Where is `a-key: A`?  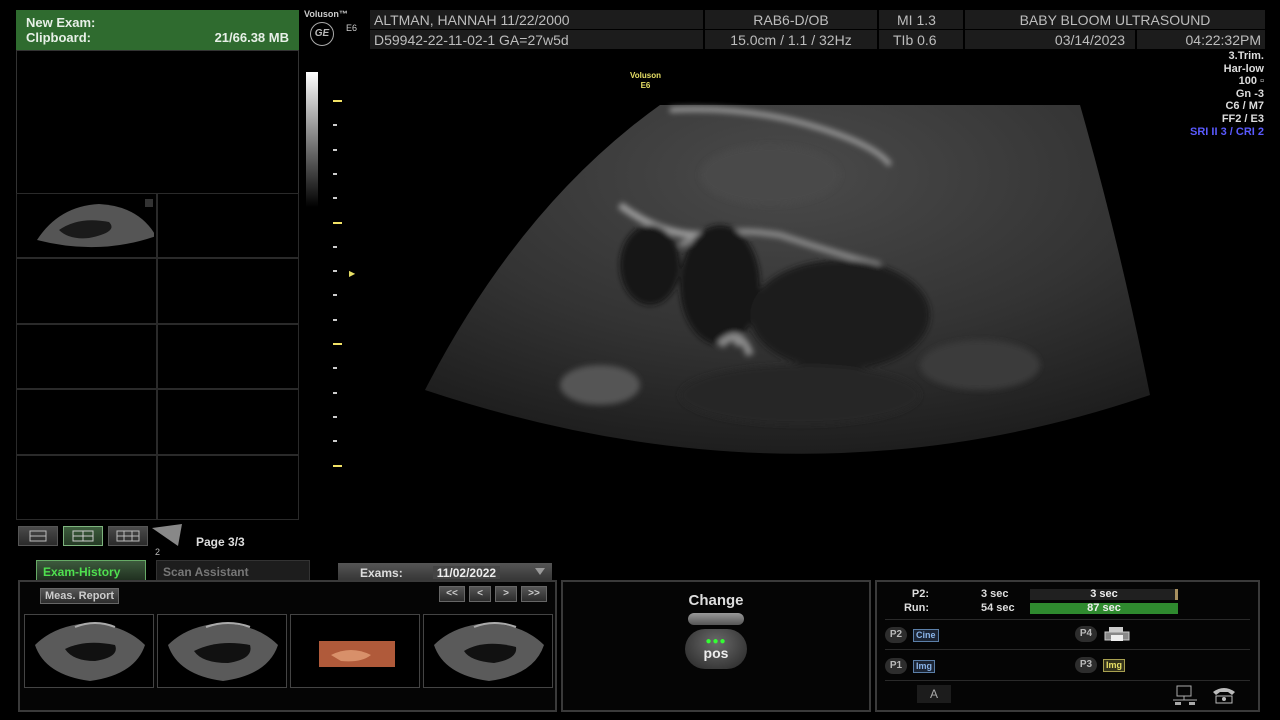 a-key: A is located at coordinates (934, 694).